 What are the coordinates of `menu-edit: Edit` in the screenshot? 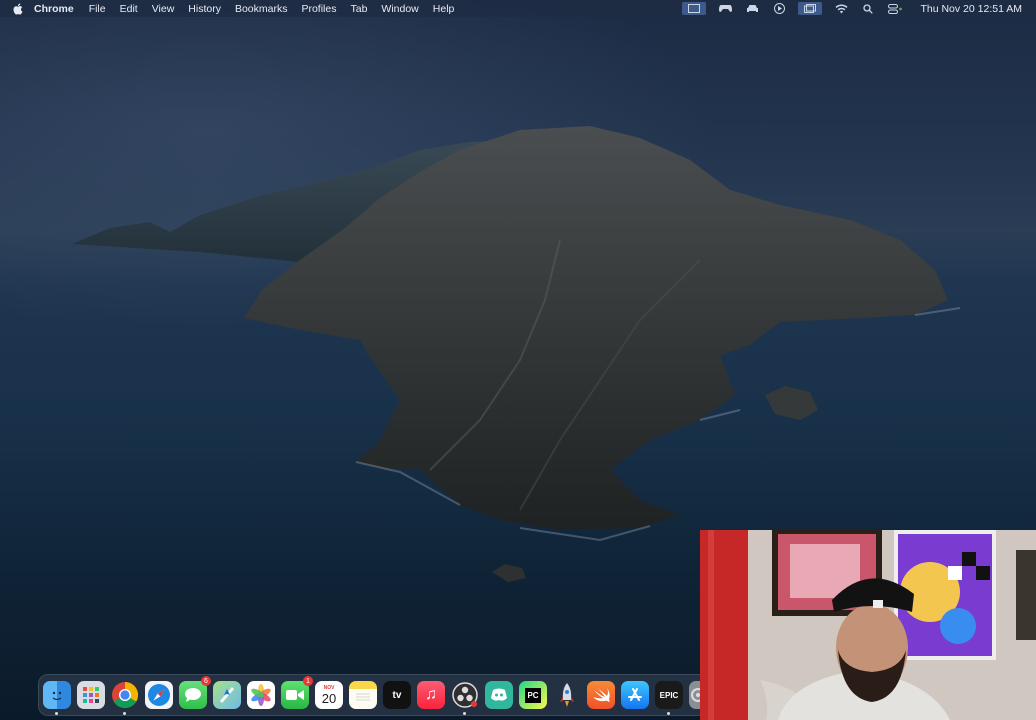 It's located at (129, 9).